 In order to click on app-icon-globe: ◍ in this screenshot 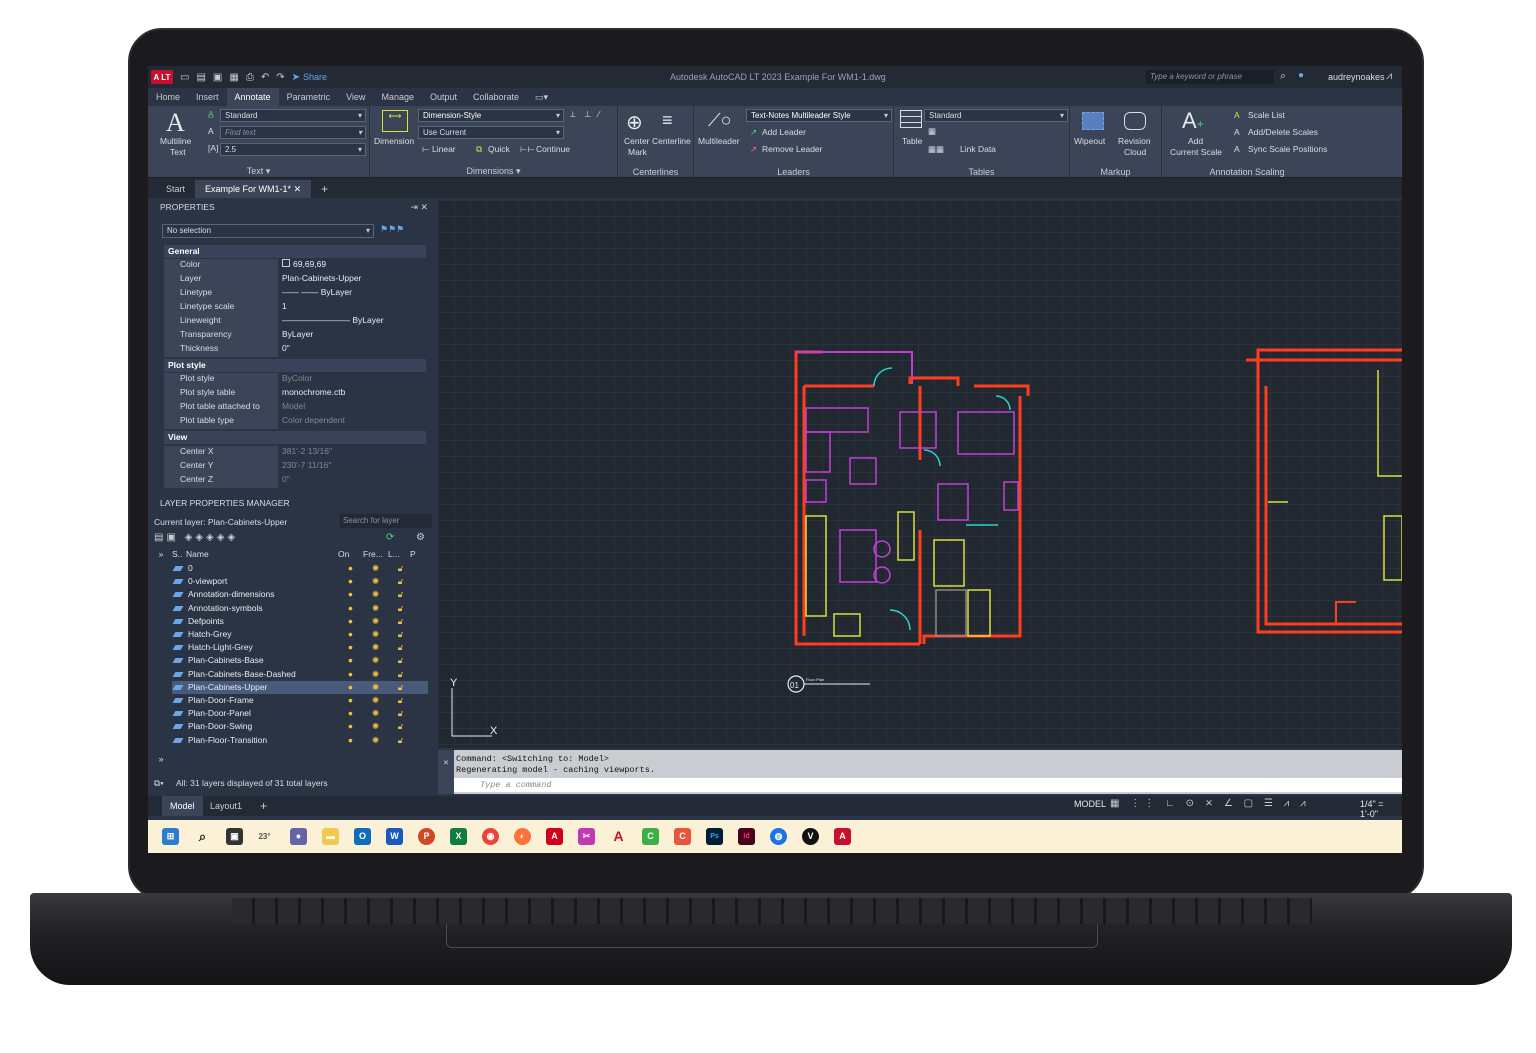, I will do `click(778, 836)`.